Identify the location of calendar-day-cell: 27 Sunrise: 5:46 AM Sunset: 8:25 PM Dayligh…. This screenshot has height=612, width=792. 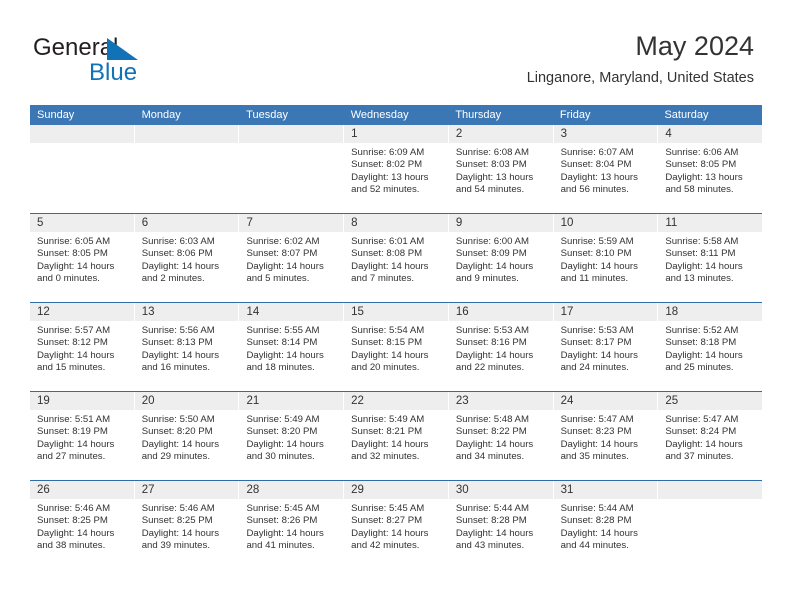
(187, 525).